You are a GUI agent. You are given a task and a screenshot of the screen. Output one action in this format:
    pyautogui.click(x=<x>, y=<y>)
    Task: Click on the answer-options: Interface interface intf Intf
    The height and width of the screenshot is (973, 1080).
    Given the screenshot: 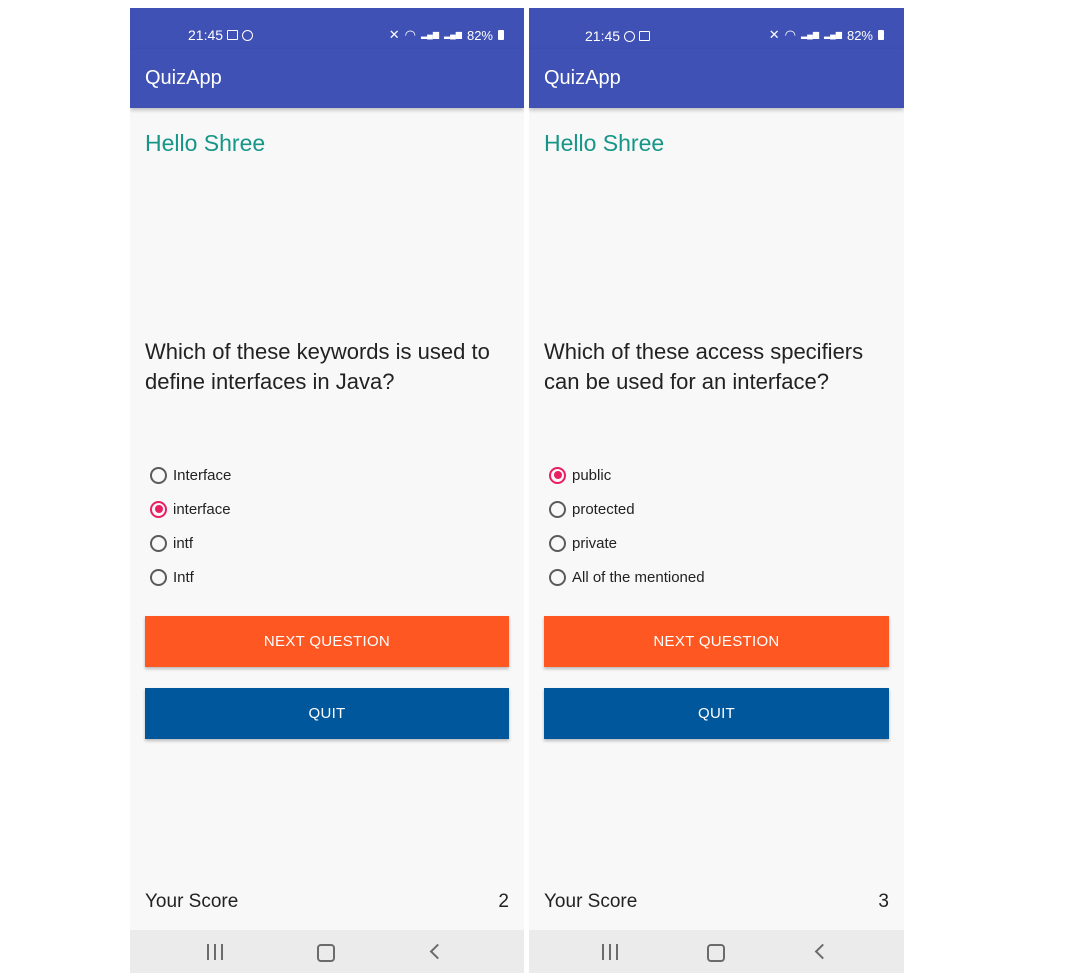 What is the action you would take?
    pyautogui.click(x=190, y=526)
    